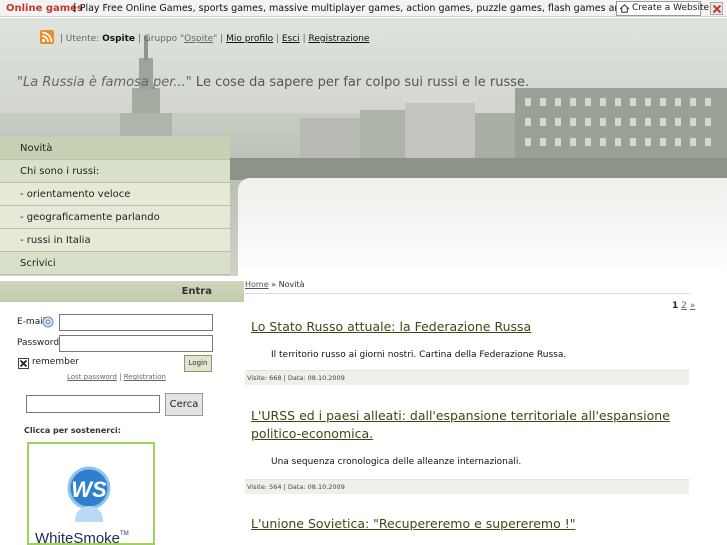  What do you see at coordinates (115, 240) in the screenshot?
I see `menu-item-russi-italia: - russi in Italia` at bounding box center [115, 240].